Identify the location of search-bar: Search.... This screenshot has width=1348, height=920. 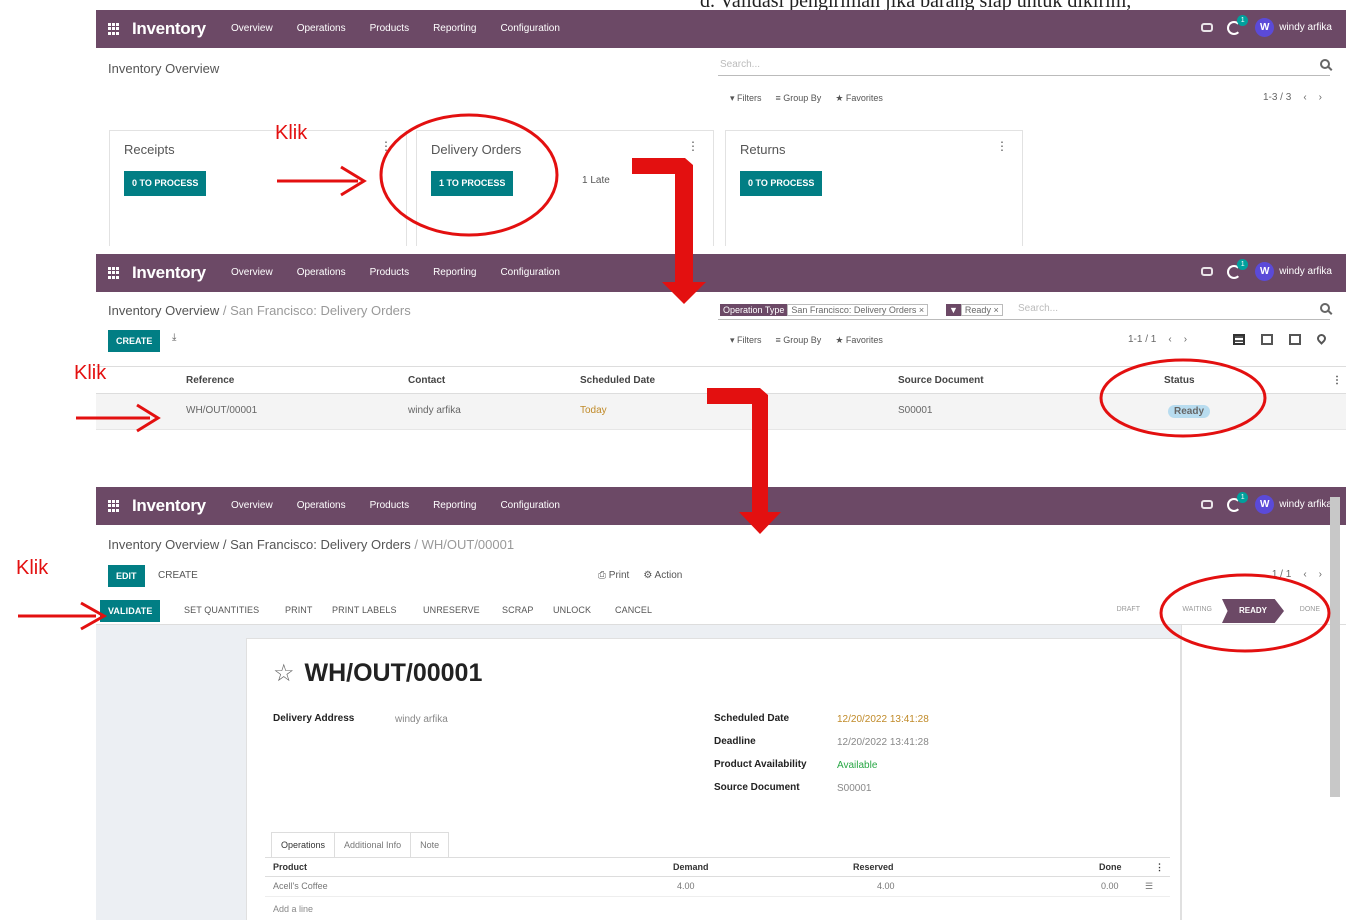
(1024, 66).